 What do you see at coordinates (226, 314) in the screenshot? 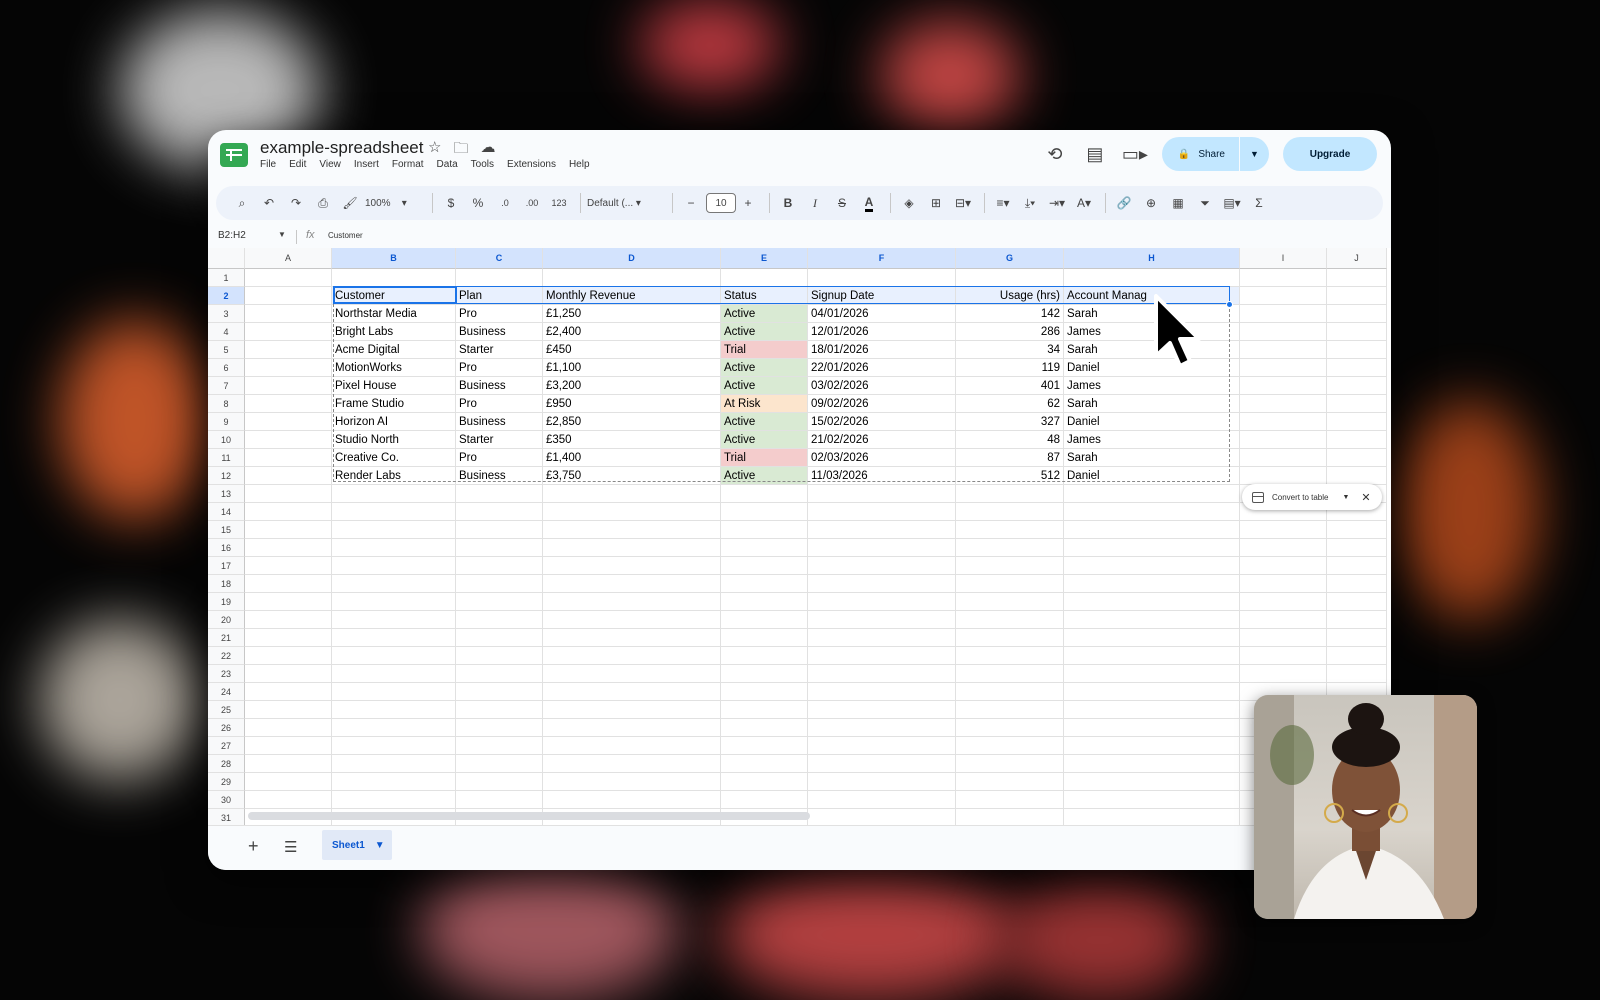
I see `row-header-3: 3` at bounding box center [226, 314].